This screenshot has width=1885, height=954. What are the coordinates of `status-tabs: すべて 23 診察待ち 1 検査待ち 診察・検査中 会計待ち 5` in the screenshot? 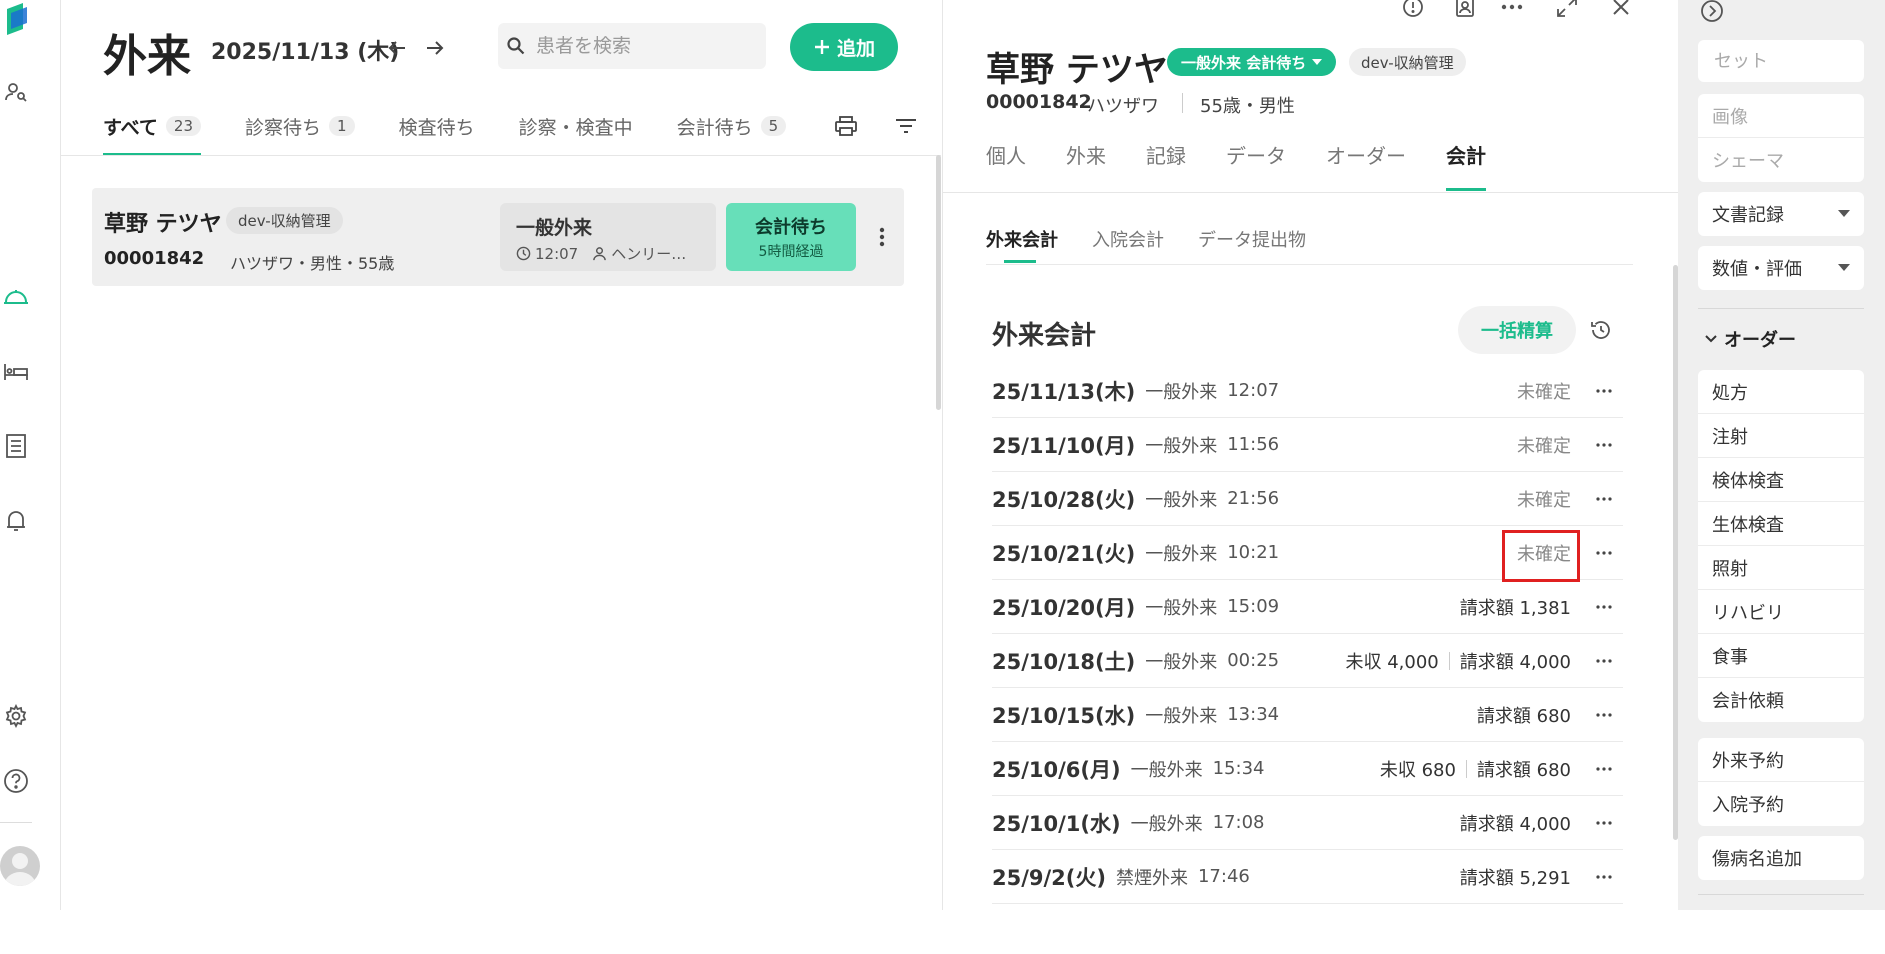 It's located at (466, 126).